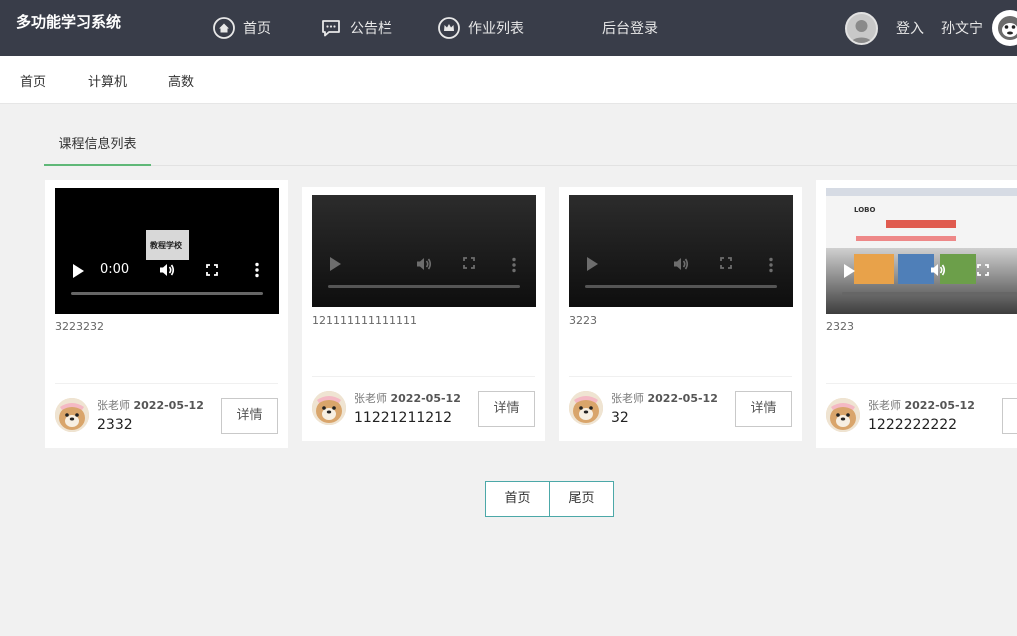  I want to click on course-title: 32, so click(620, 418).